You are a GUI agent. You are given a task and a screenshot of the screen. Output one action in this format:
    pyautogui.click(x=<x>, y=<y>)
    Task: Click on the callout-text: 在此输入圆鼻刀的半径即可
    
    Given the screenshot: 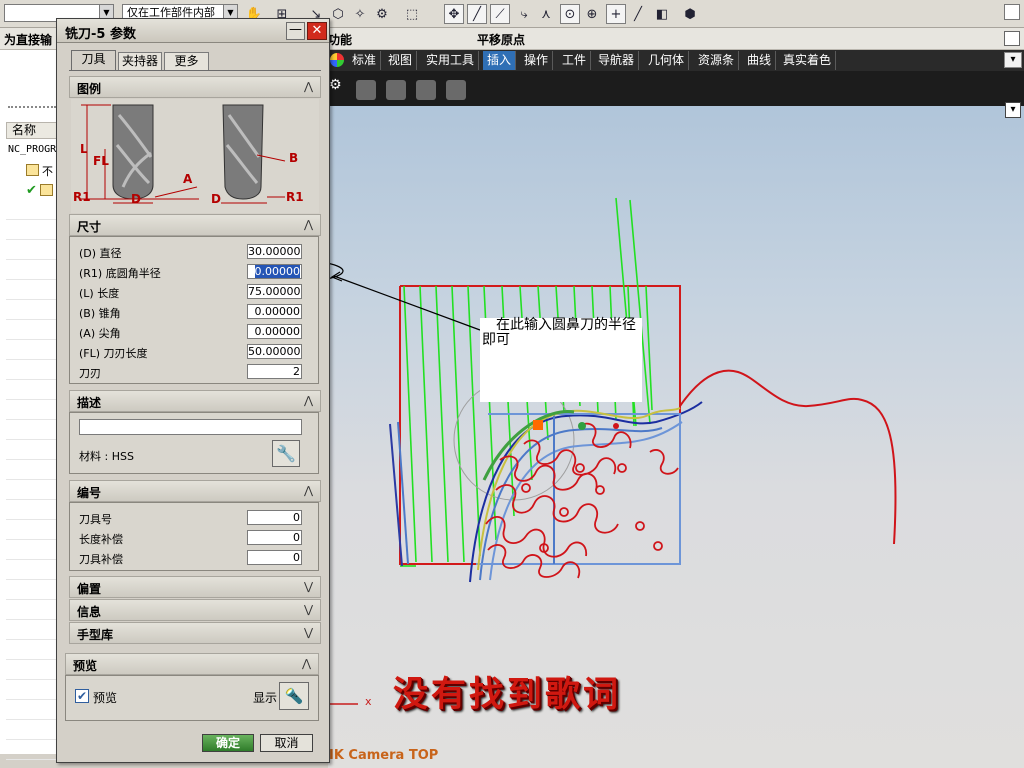 What is the action you would take?
    pyautogui.click(x=559, y=332)
    